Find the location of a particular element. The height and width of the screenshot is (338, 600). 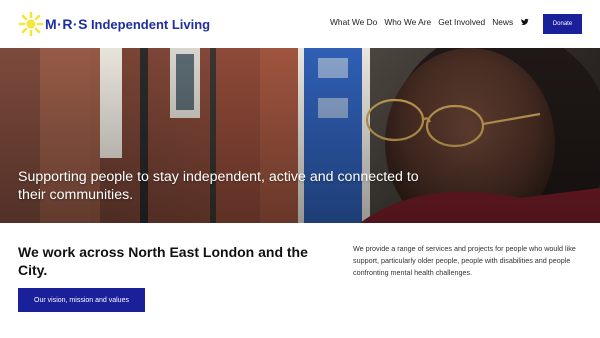

site-logo: M·R·S Independent Living is located at coordinates (114, 24).